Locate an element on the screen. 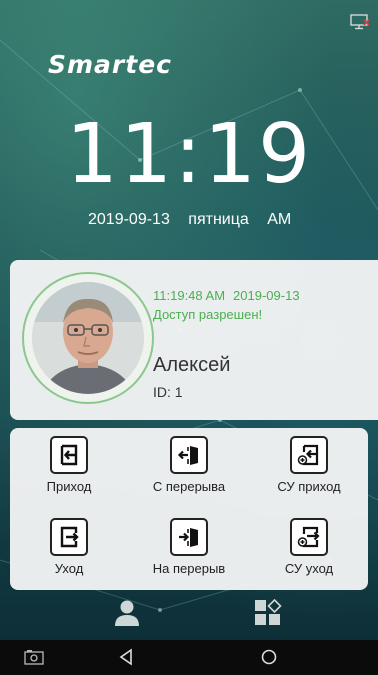  home-icon is located at coordinates (269, 659).